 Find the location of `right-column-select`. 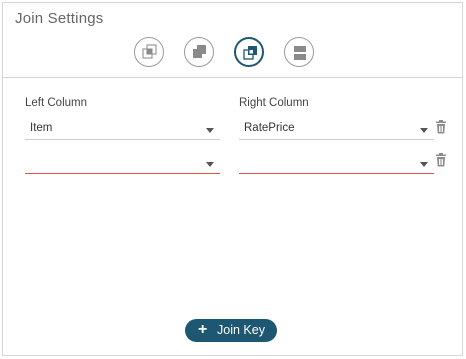

right-column-select is located at coordinates (336, 164).